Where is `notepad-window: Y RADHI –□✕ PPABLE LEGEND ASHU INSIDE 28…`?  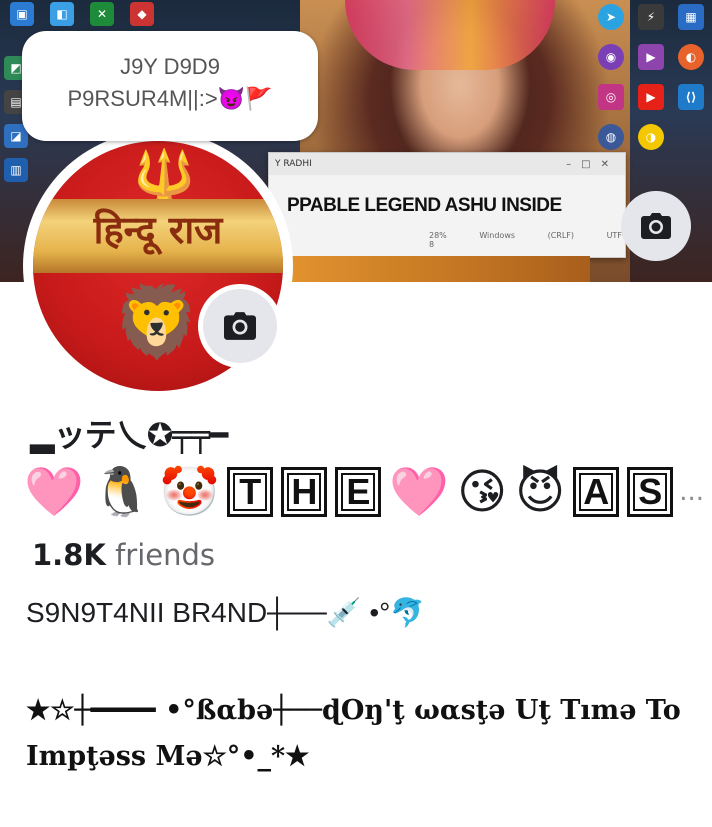
notepad-window: Y RADHI –□✕ PPABLE LEGEND ASHU INSIDE 28… is located at coordinates (447, 205).